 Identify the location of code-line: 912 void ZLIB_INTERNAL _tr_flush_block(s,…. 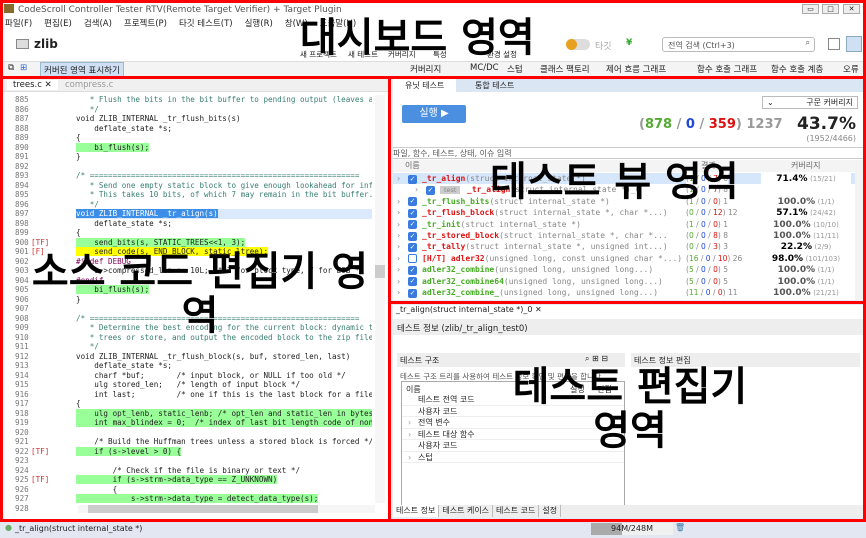
(189, 357).